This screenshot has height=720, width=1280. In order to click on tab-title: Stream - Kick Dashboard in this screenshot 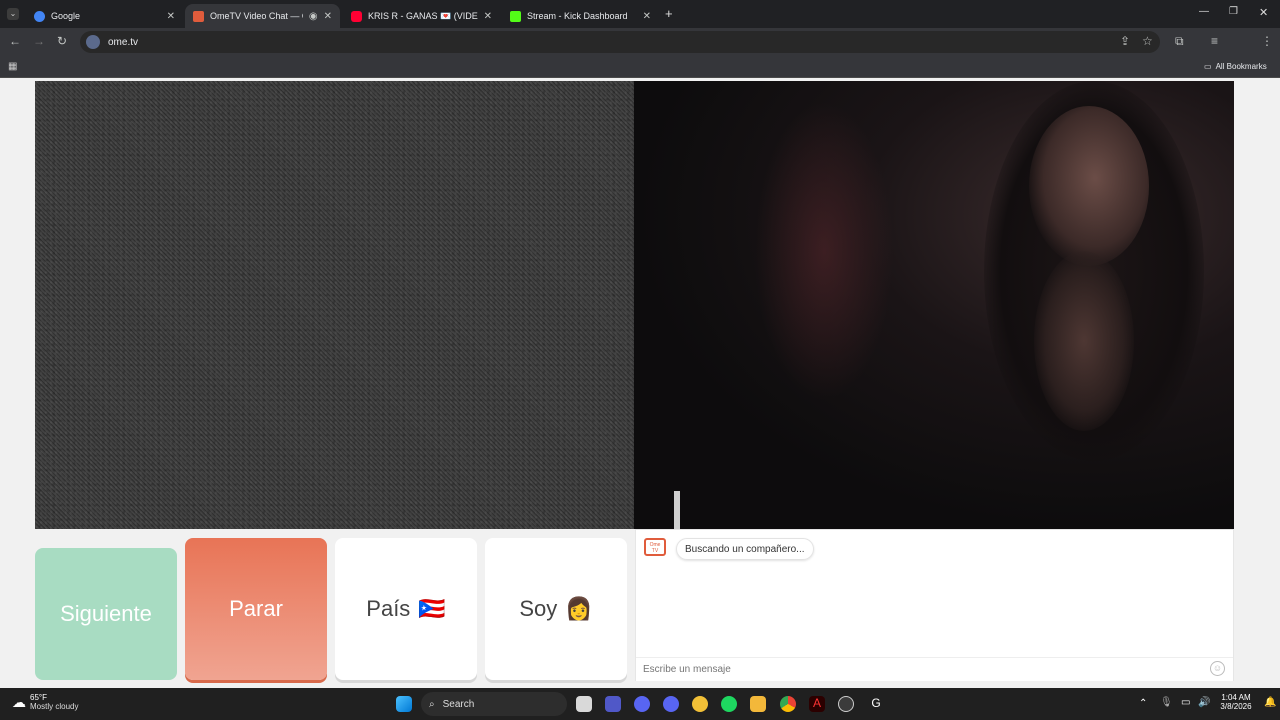, I will do `click(577, 16)`.